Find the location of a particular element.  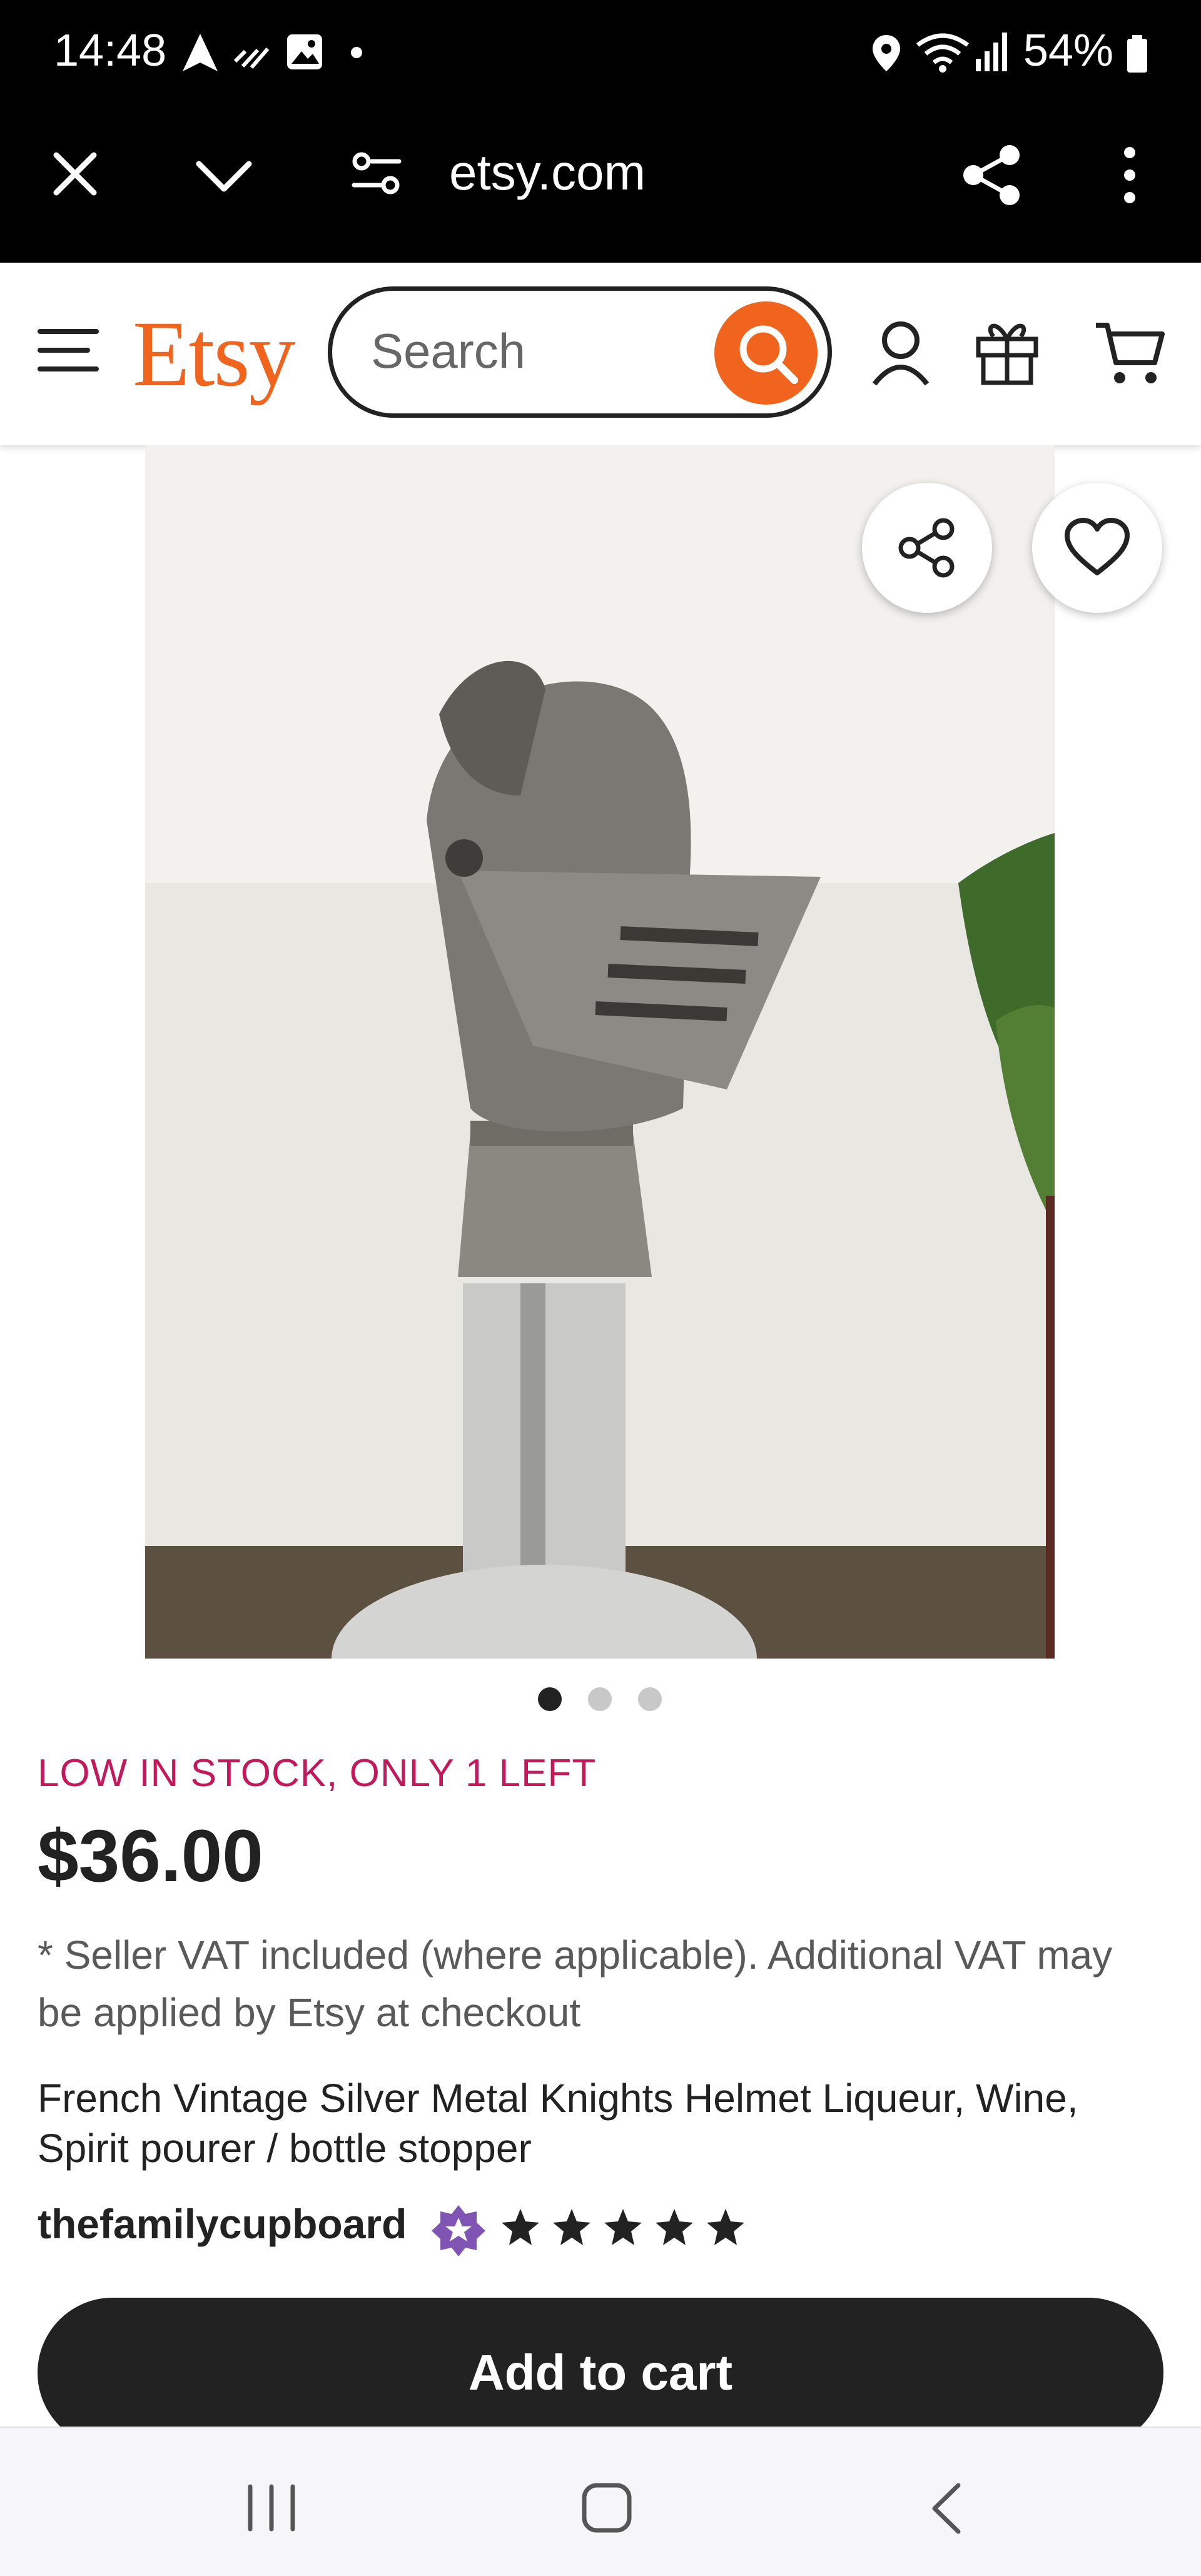

gallery-icon is located at coordinates (304, 51).